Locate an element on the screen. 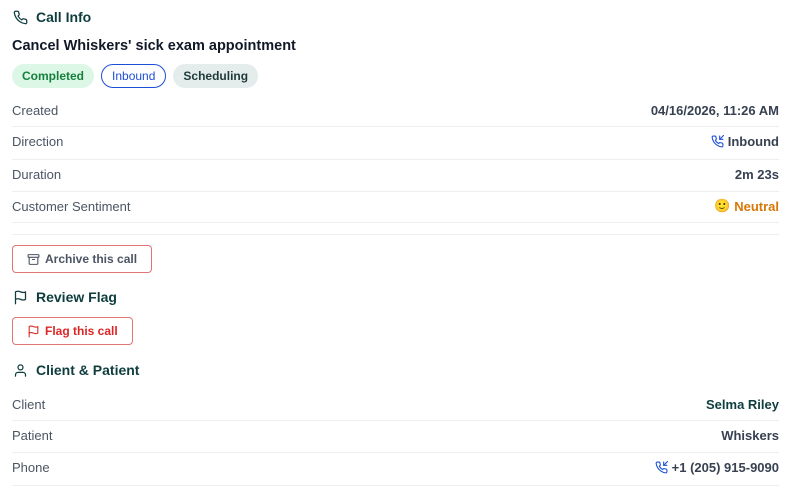 The height and width of the screenshot is (500, 800). direction-value-wrap: Inbound is located at coordinates (745, 141).